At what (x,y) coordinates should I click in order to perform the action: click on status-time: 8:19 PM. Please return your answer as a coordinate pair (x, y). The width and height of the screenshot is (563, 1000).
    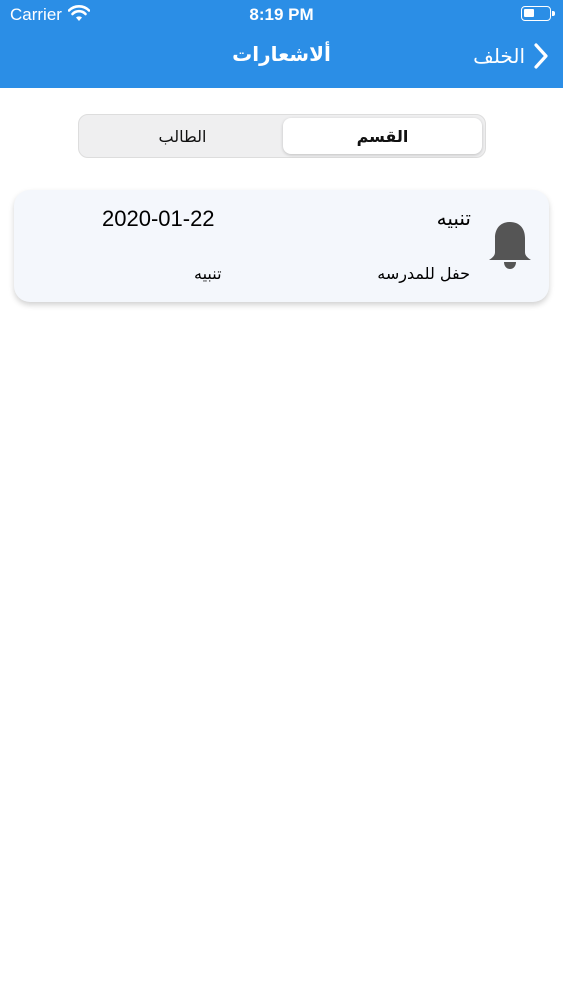
    Looking at the image, I should click on (281, 14).